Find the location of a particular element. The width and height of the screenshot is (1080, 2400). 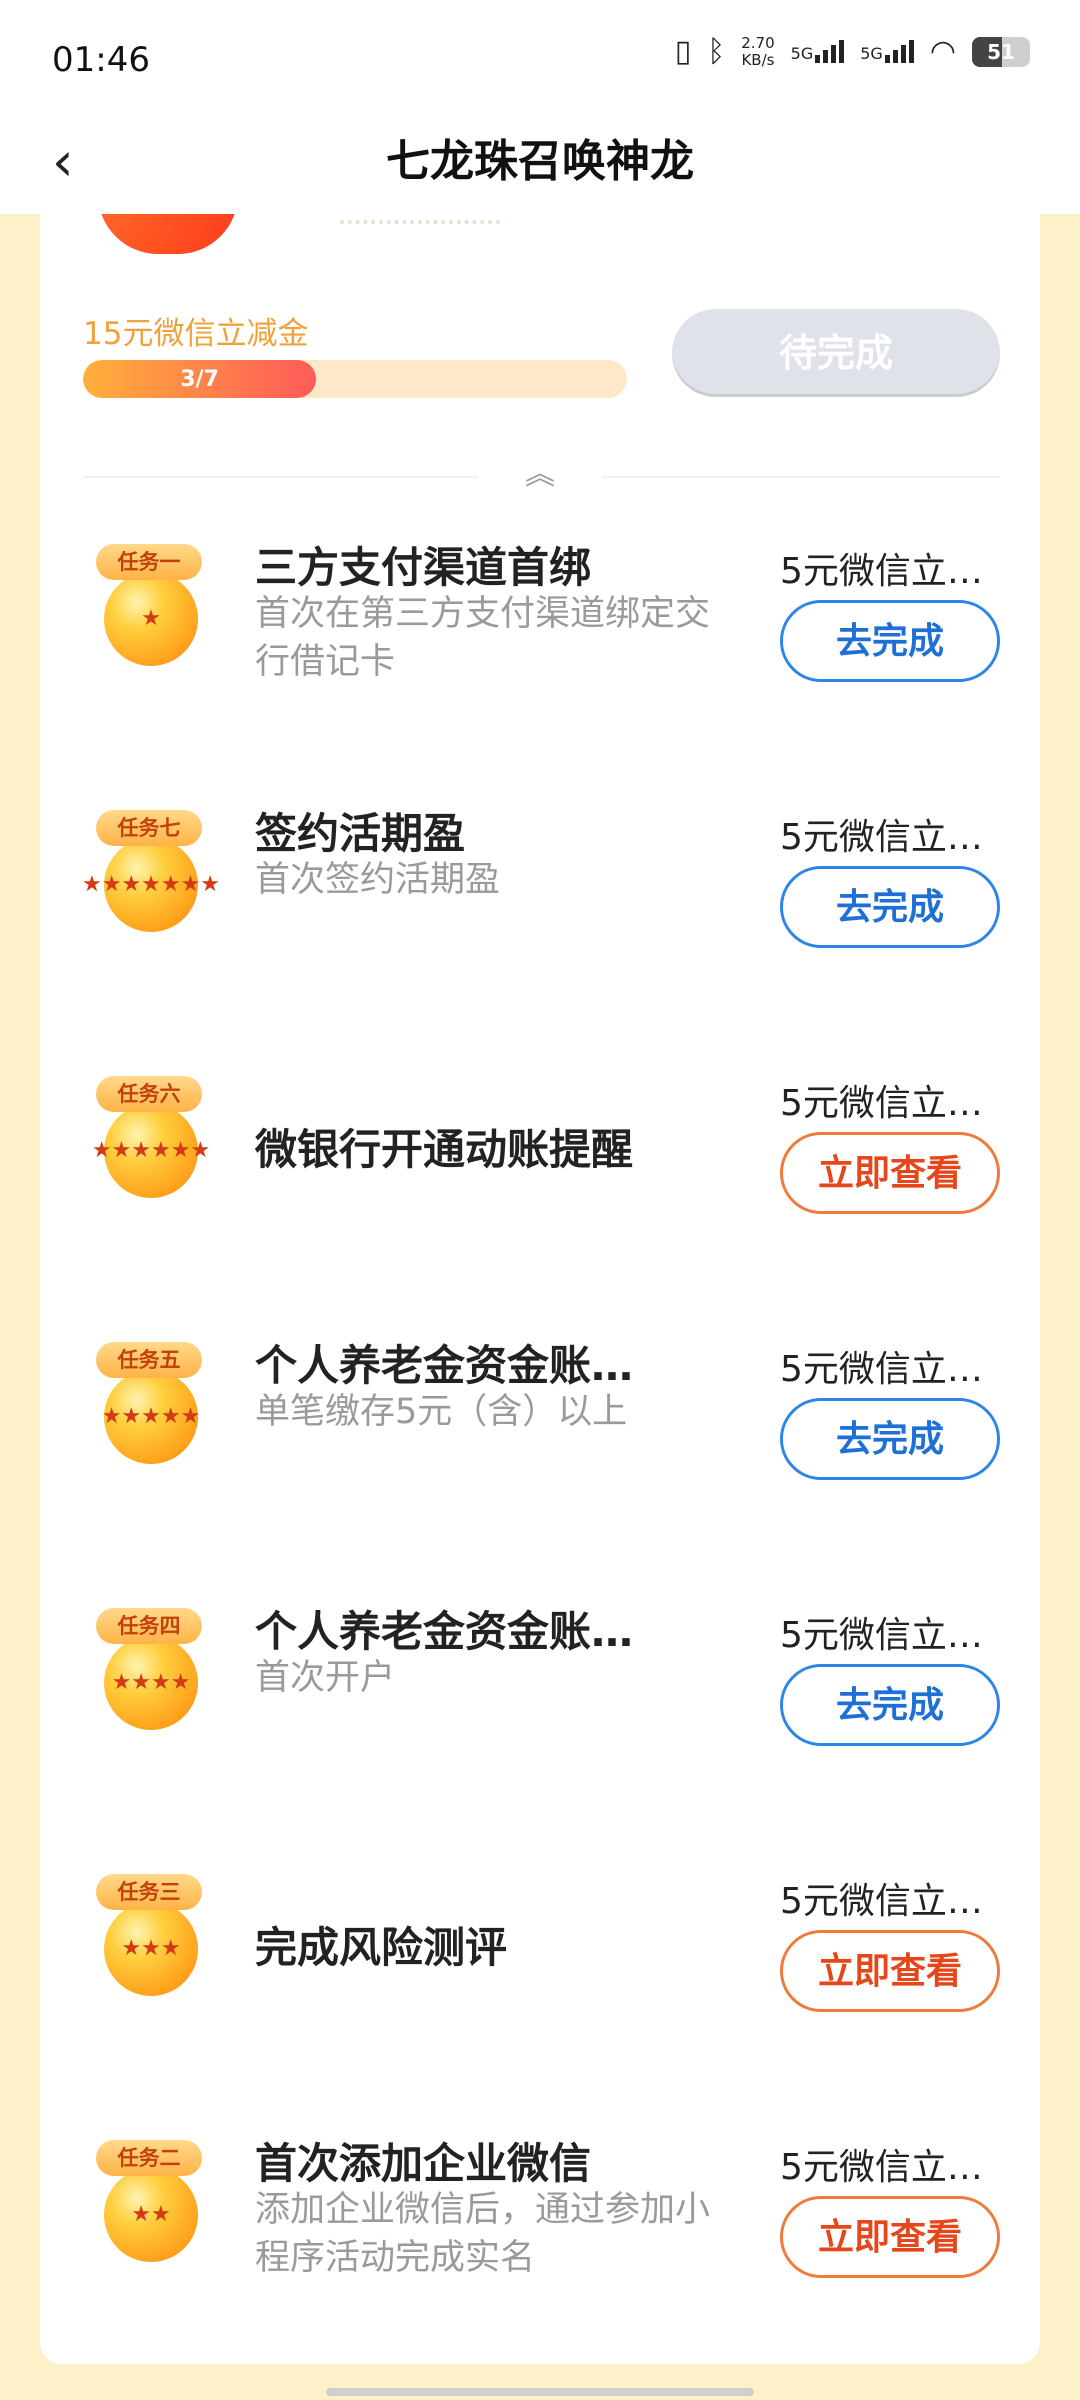

task-row: 任务六 ★★★★★★ 微银行开通动账提醒 5元微信立… 立即查看 is located at coordinates (540, 1209).